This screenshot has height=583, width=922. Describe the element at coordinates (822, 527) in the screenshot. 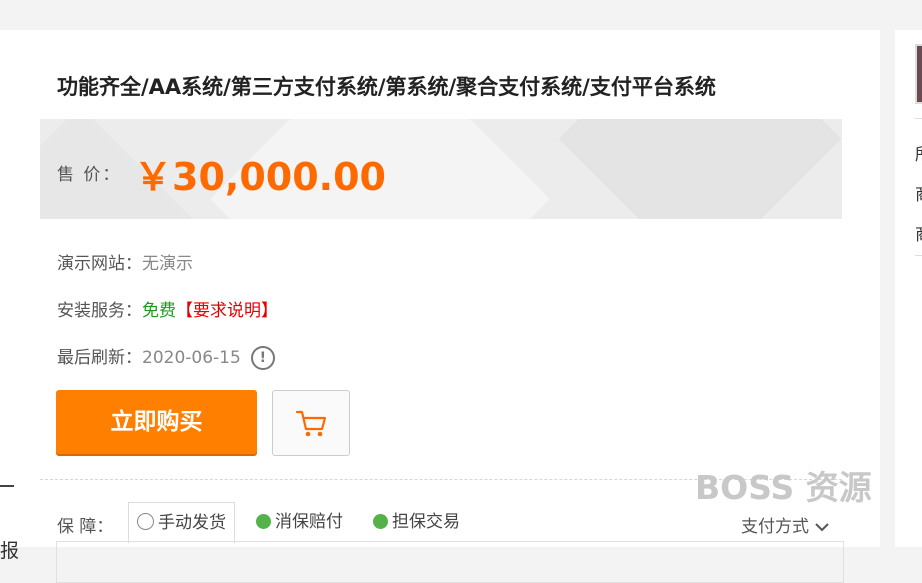

I see `chevron-down-icon` at that location.